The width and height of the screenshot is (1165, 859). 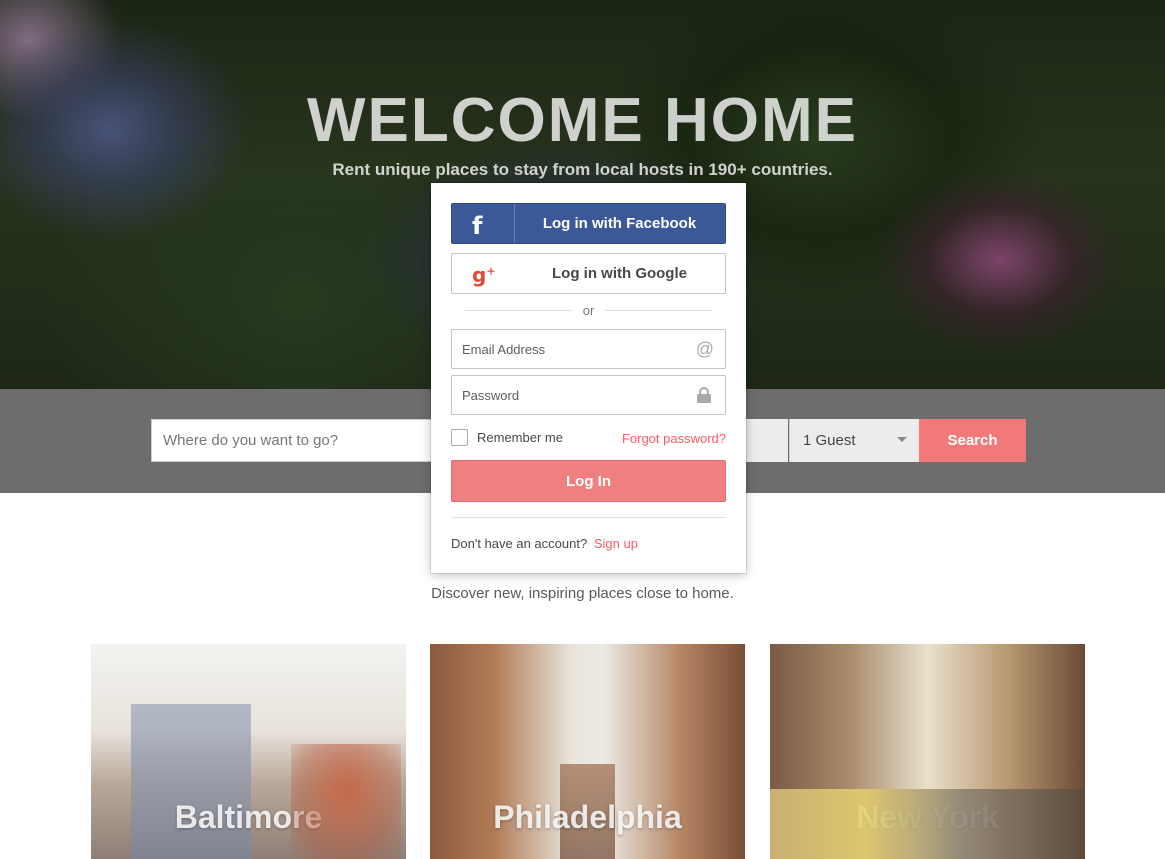 I want to click on or-separator: or, so click(x=588, y=311).